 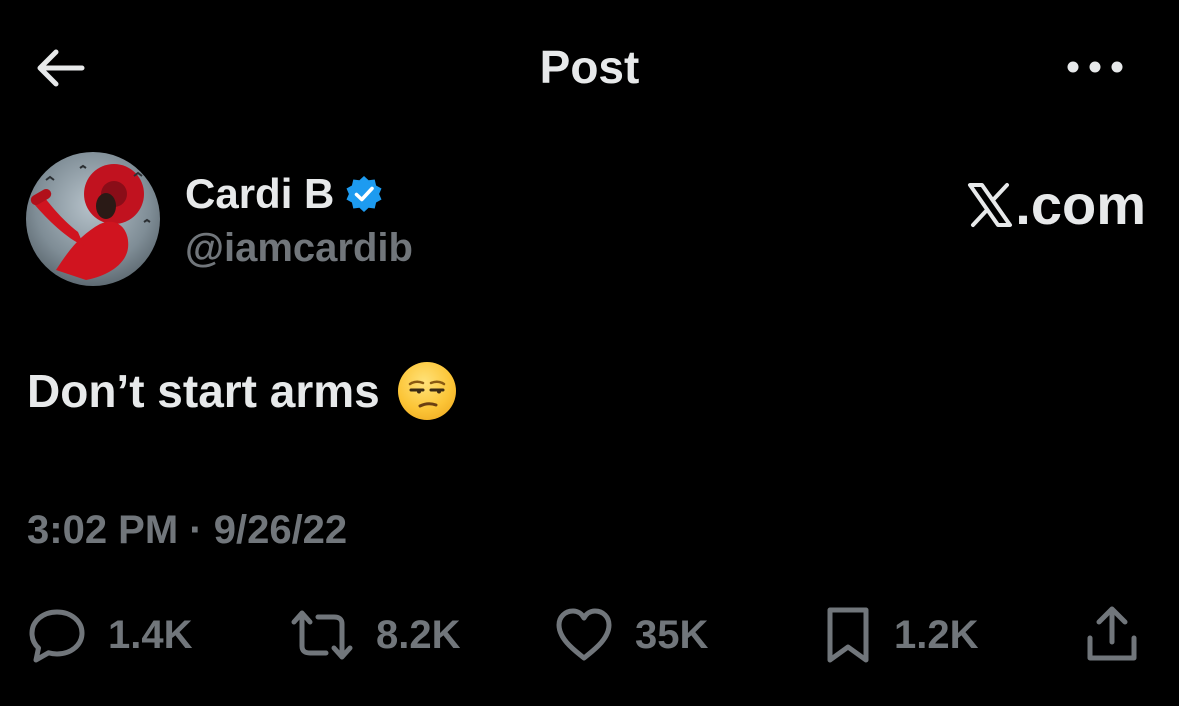 I want to click on action-bar: 1.4K 8.2K 35K 1.2K, so click(x=589, y=635).